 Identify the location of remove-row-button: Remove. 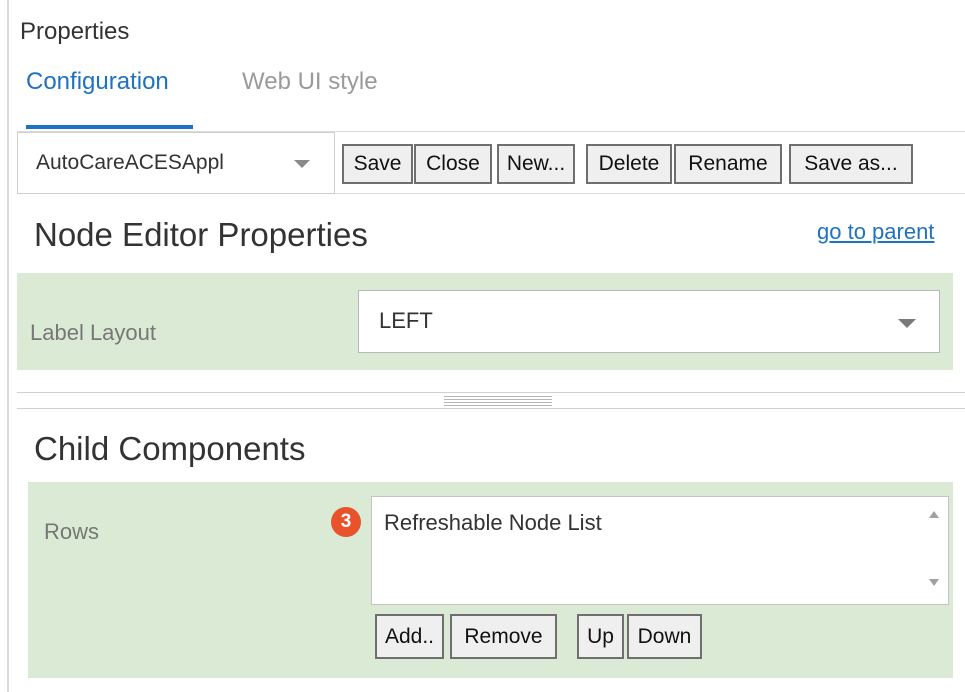
(503, 636).